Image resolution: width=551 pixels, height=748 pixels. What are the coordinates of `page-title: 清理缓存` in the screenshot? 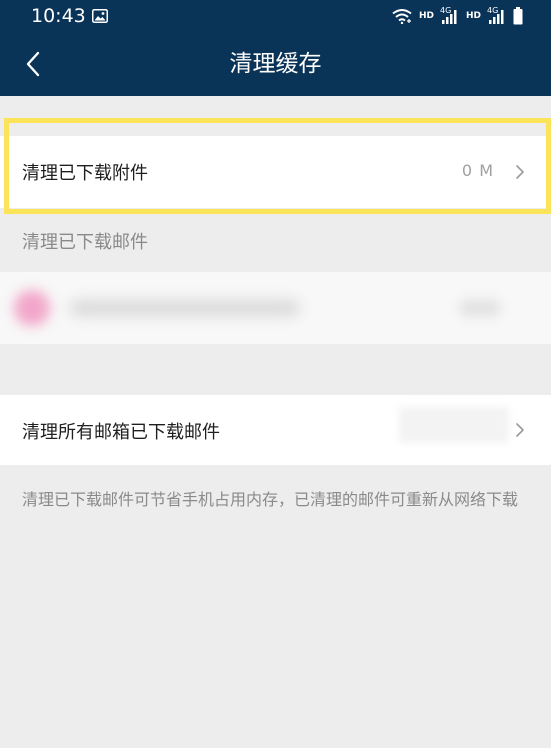 It's located at (275, 64).